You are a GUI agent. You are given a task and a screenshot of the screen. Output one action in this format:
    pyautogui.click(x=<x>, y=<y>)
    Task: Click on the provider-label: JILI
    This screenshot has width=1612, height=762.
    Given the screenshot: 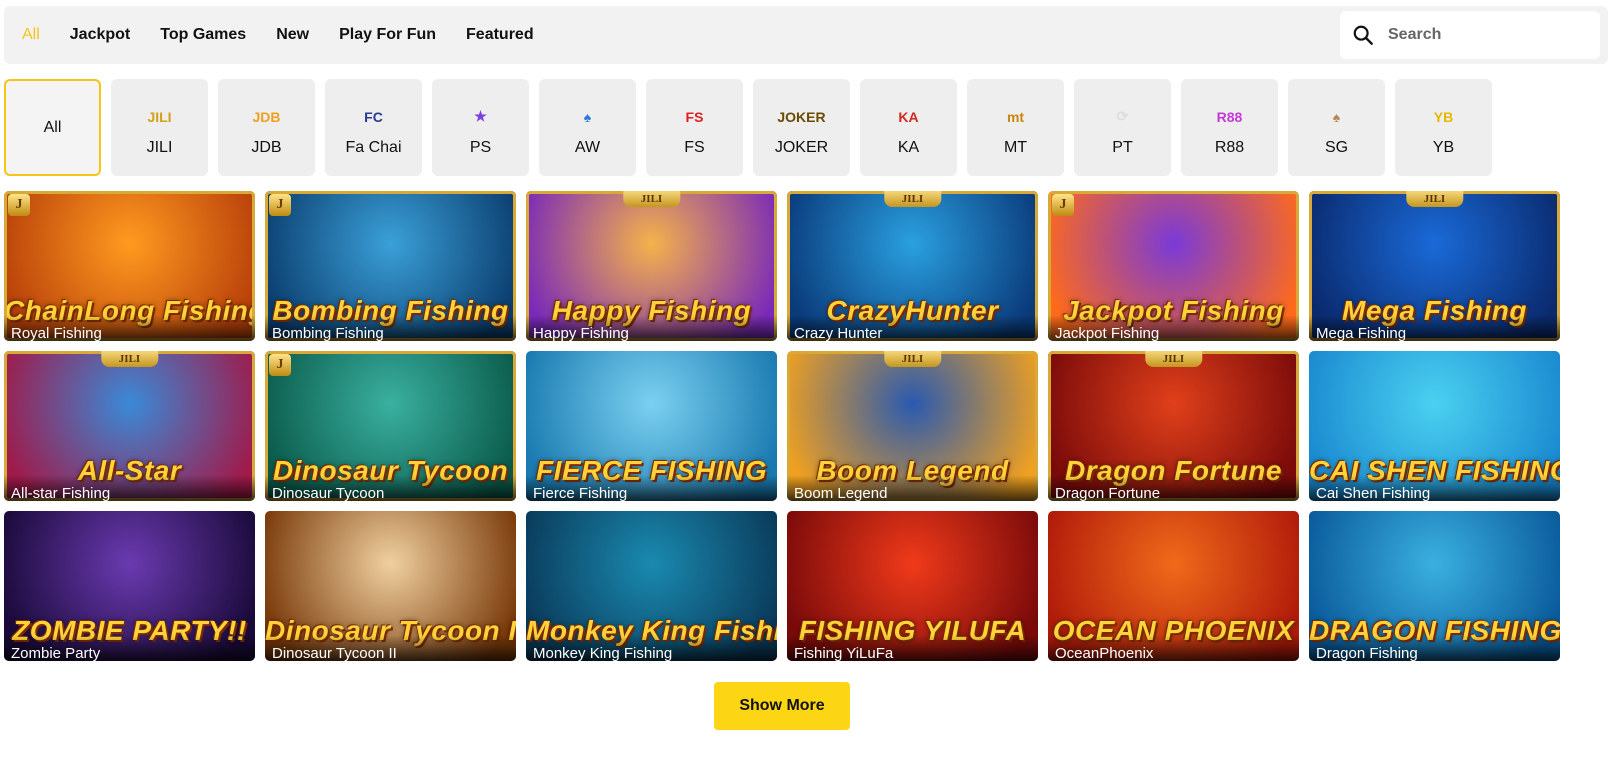 What is the action you would take?
    pyautogui.click(x=159, y=147)
    